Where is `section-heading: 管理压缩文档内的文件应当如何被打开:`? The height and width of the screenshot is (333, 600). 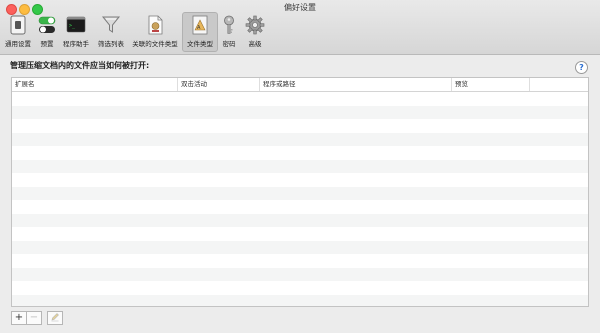
section-heading: 管理压缩文档内的文件应当如何被打开: is located at coordinates (80, 65).